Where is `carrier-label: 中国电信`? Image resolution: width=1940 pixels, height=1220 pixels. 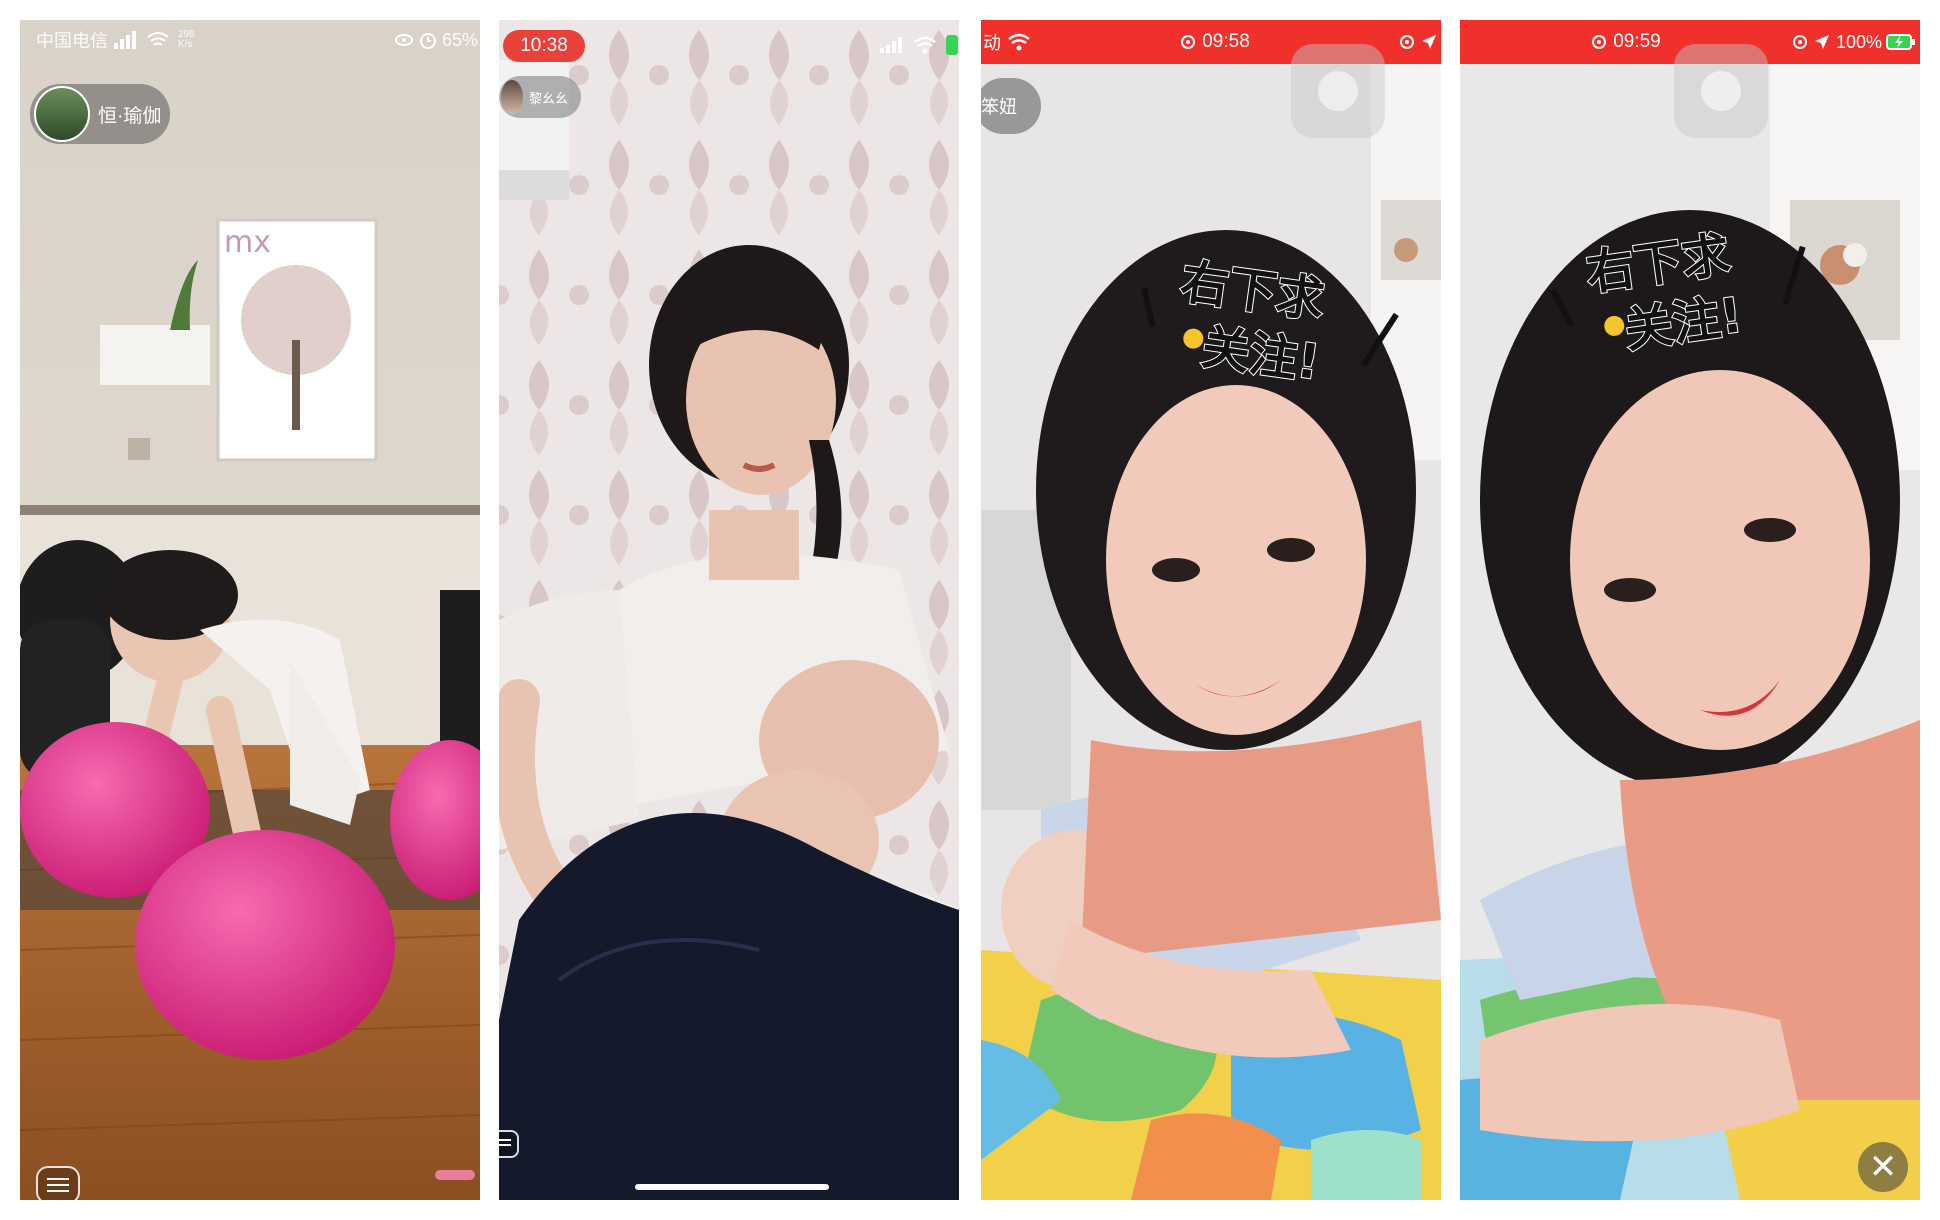
carrier-label: 中国电信 is located at coordinates (72, 41).